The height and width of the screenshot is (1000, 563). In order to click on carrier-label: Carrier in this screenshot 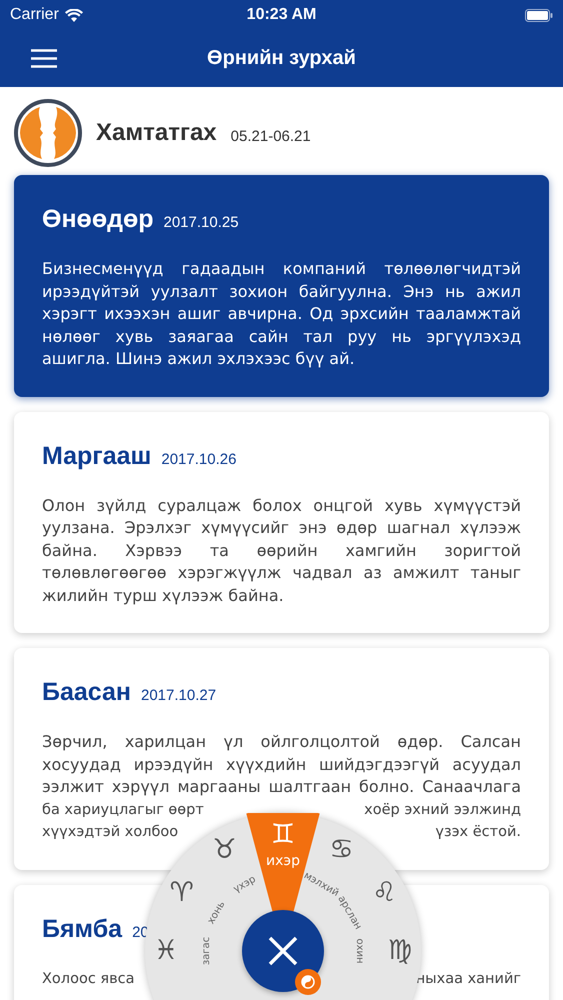, I will do `click(34, 15)`.